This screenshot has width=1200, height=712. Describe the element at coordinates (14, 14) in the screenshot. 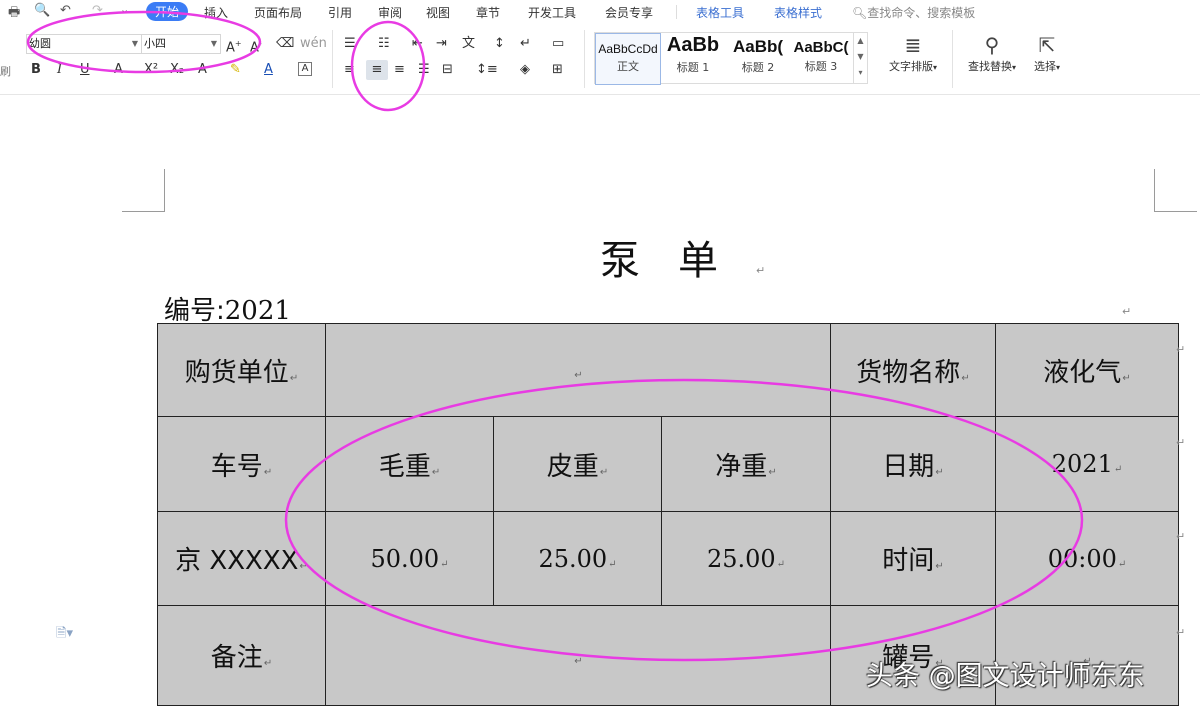

I see `print-icon: 🖶` at that location.